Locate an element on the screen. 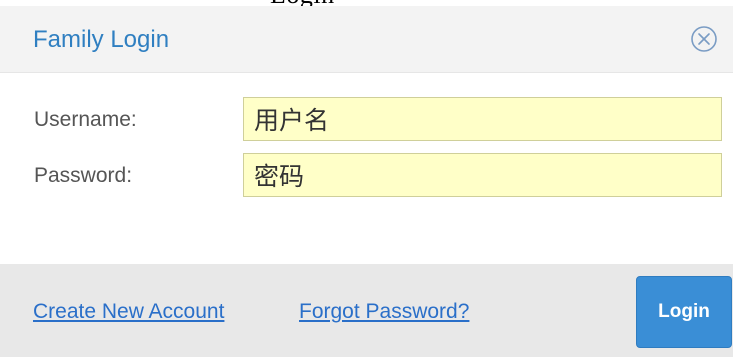 The height and width of the screenshot is (357, 733). forgot-password-link: Forgot Password? is located at coordinates (384, 312).